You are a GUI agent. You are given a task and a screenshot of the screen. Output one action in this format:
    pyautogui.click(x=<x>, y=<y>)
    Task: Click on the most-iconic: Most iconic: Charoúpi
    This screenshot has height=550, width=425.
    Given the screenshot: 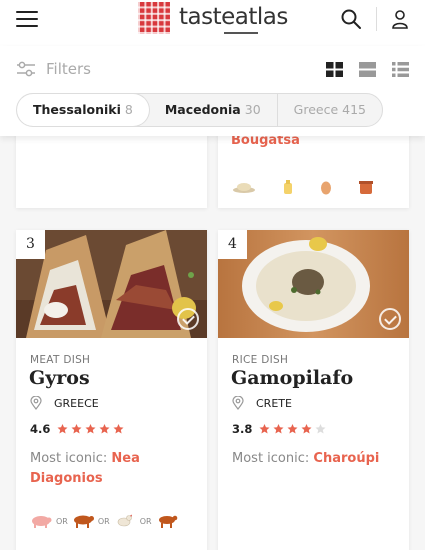 What is the action you would take?
    pyautogui.click(x=317, y=459)
    